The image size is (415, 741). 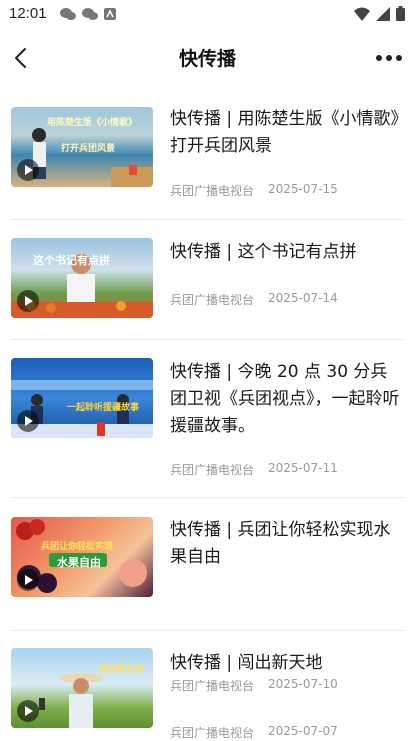 I want to click on article-meta: 兵团广播电视台 2025-07-14, so click(x=254, y=299).